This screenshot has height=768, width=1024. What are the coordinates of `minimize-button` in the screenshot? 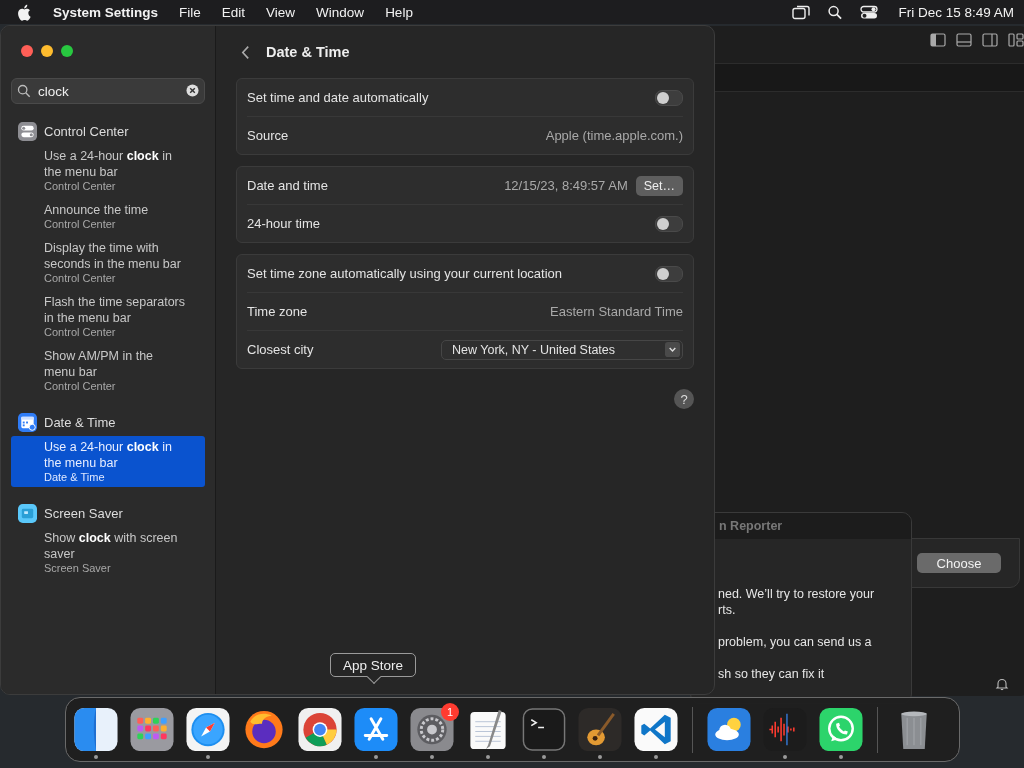 It's located at (47, 51).